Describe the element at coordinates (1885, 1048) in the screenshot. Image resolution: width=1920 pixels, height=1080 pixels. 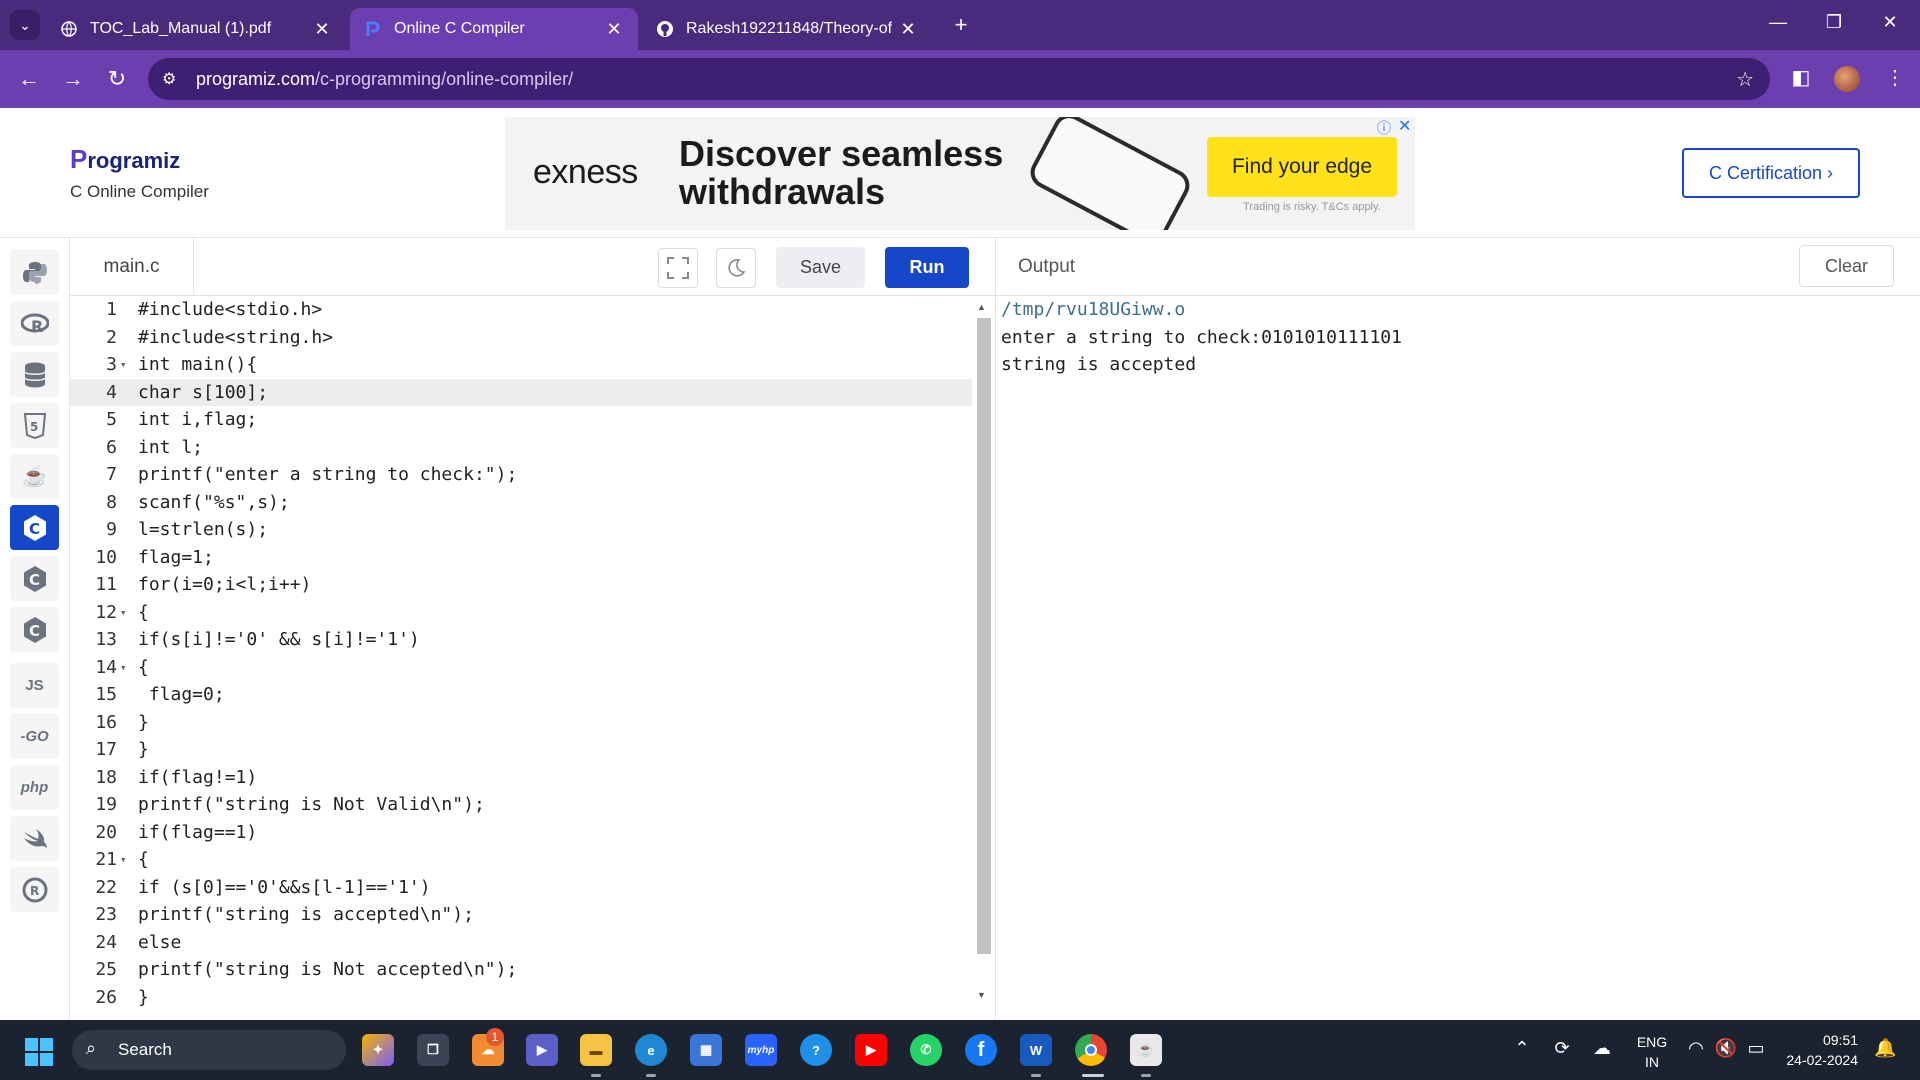
I see `notification-bell-icon: 🔔` at that location.